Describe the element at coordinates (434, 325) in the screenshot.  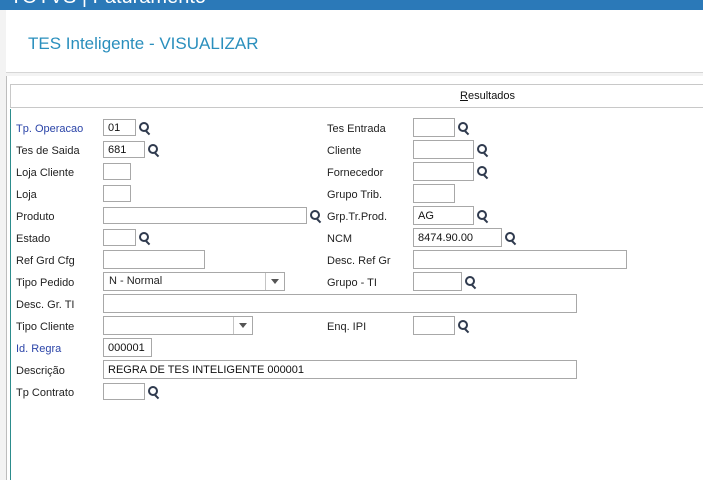
I see `enq-ipi-input` at that location.